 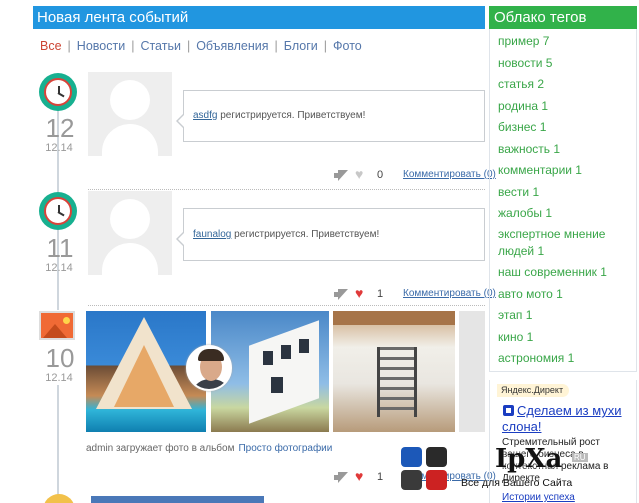 I want to click on tab-ads: Объявления, so click(x=232, y=46).